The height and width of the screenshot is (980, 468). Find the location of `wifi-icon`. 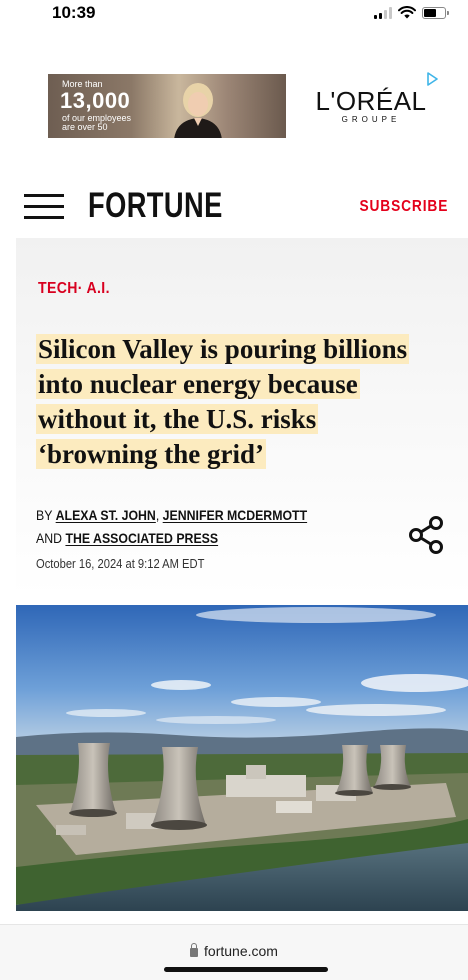

wifi-icon is located at coordinates (407, 12).